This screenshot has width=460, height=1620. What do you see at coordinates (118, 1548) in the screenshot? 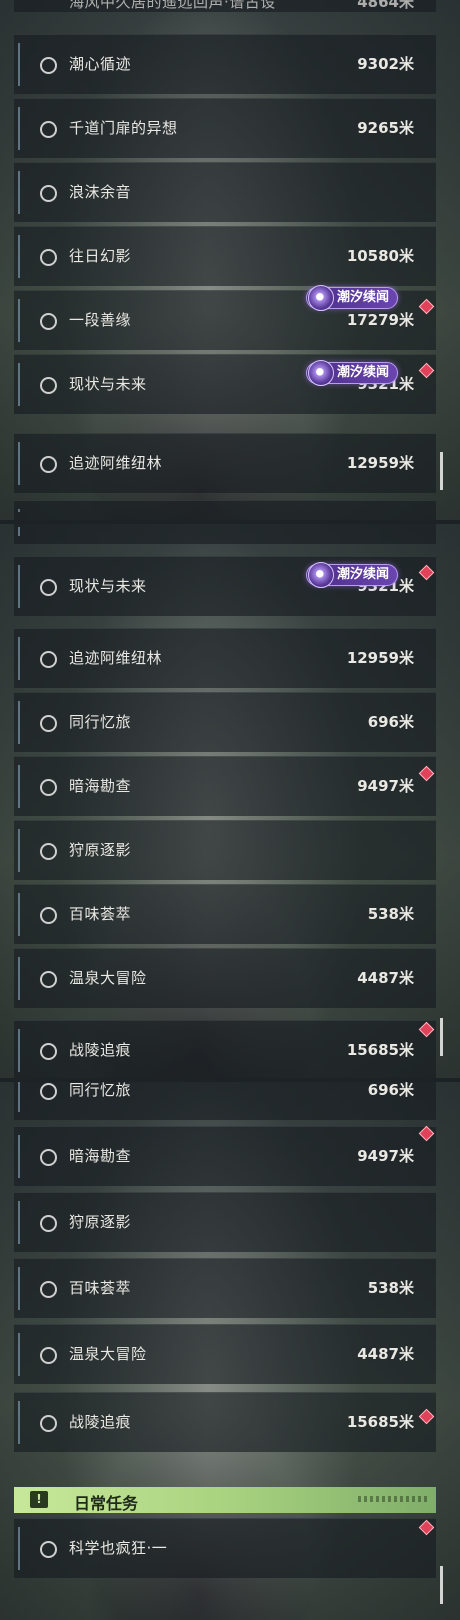
I see `quest-name: 科学也疯狂·一` at bounding box center [118, 1548].